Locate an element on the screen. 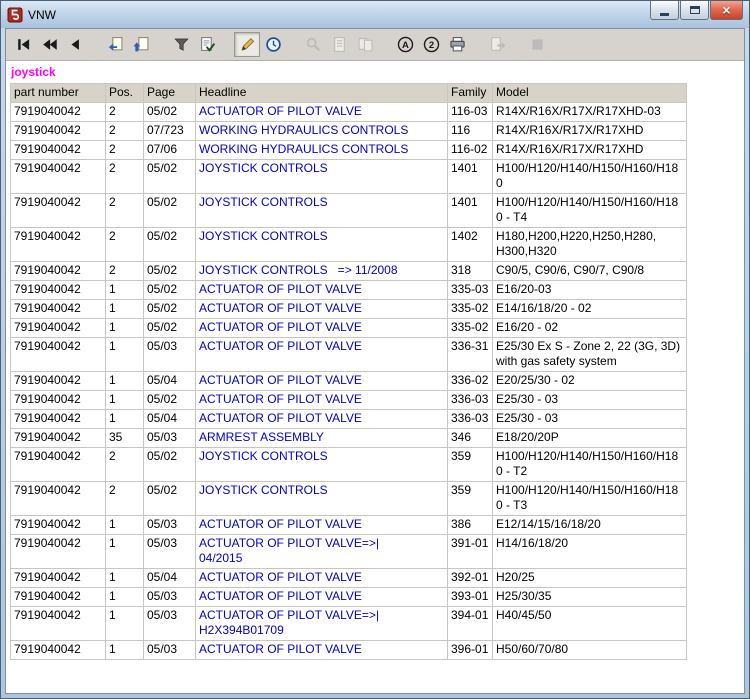 The height and width of the screenshot is (699, 750). maximize-button is located at coordinates (694, 10).